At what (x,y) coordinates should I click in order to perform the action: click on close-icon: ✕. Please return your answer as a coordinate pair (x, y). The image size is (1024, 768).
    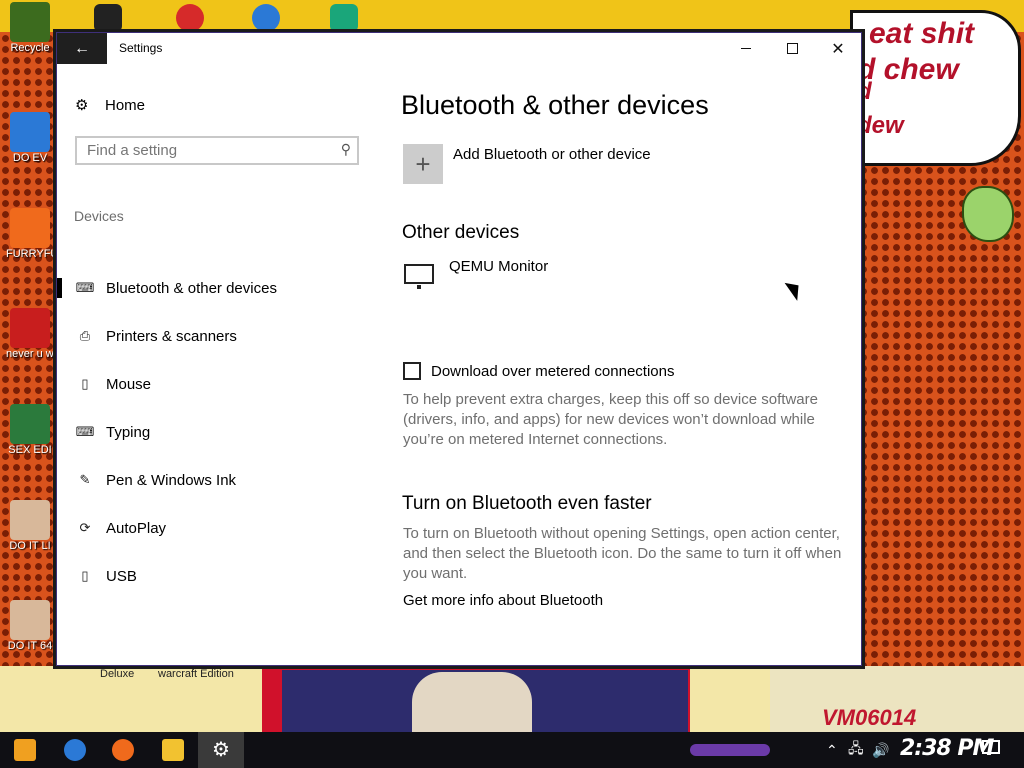
    Looking at the image, I should click on (838, 49).